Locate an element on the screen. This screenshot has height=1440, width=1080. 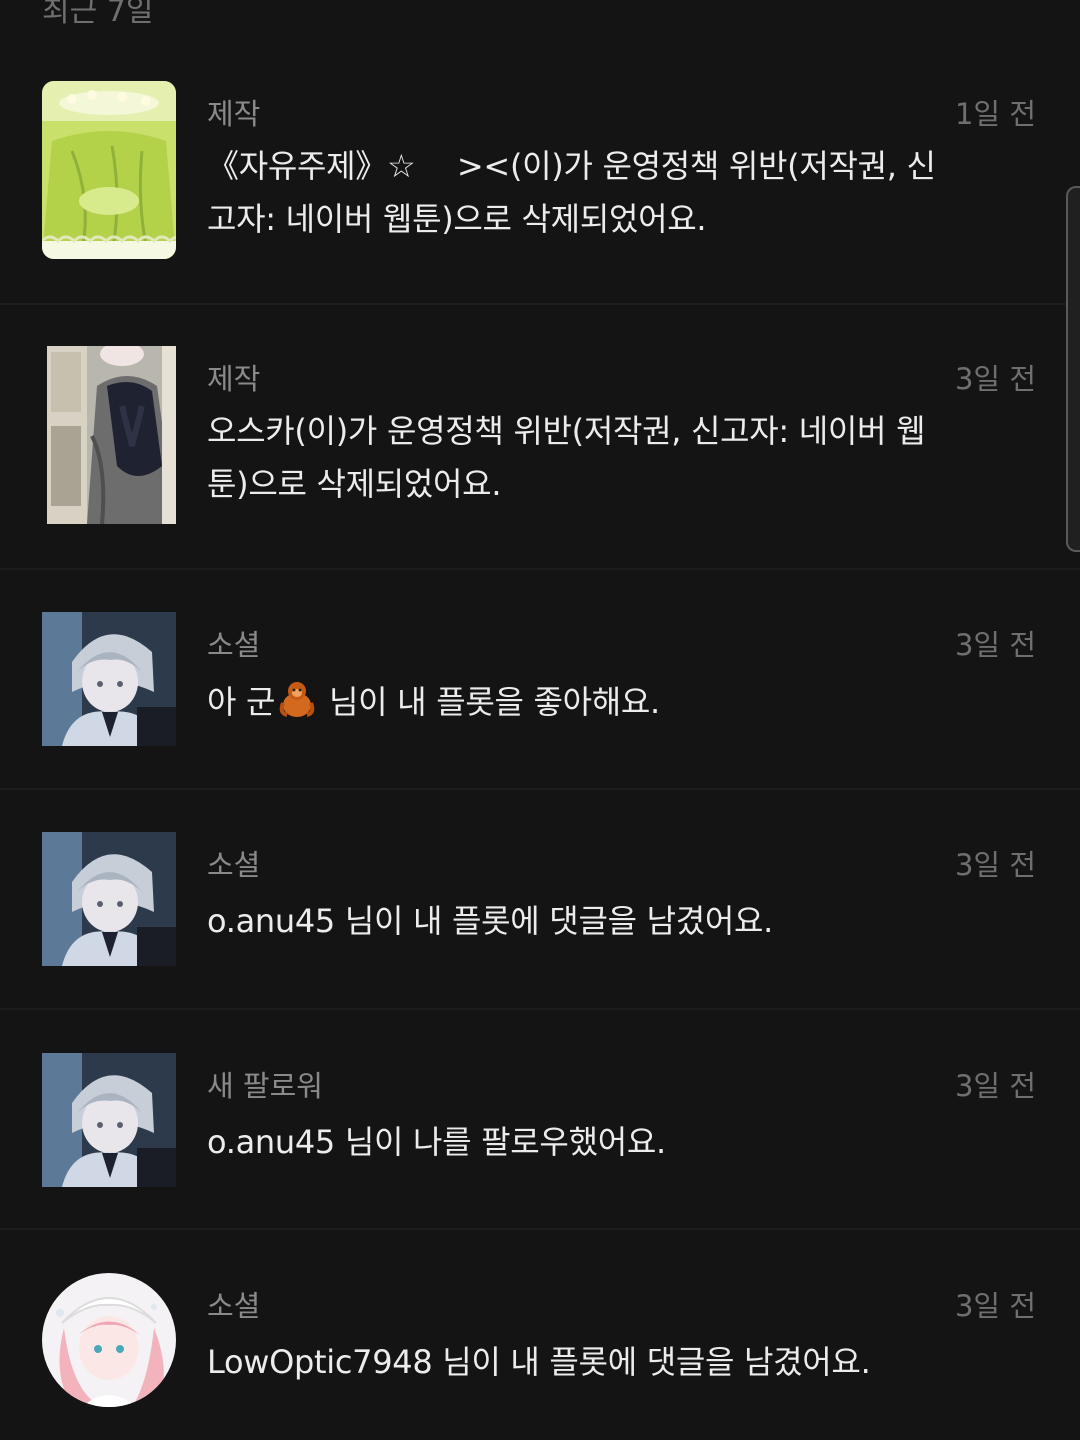
notification-item: 소셜 3일 전 LowOptic7948 님이 내 플롯에 댓글을 남겼어요. is located at coordinates (540, 1335).